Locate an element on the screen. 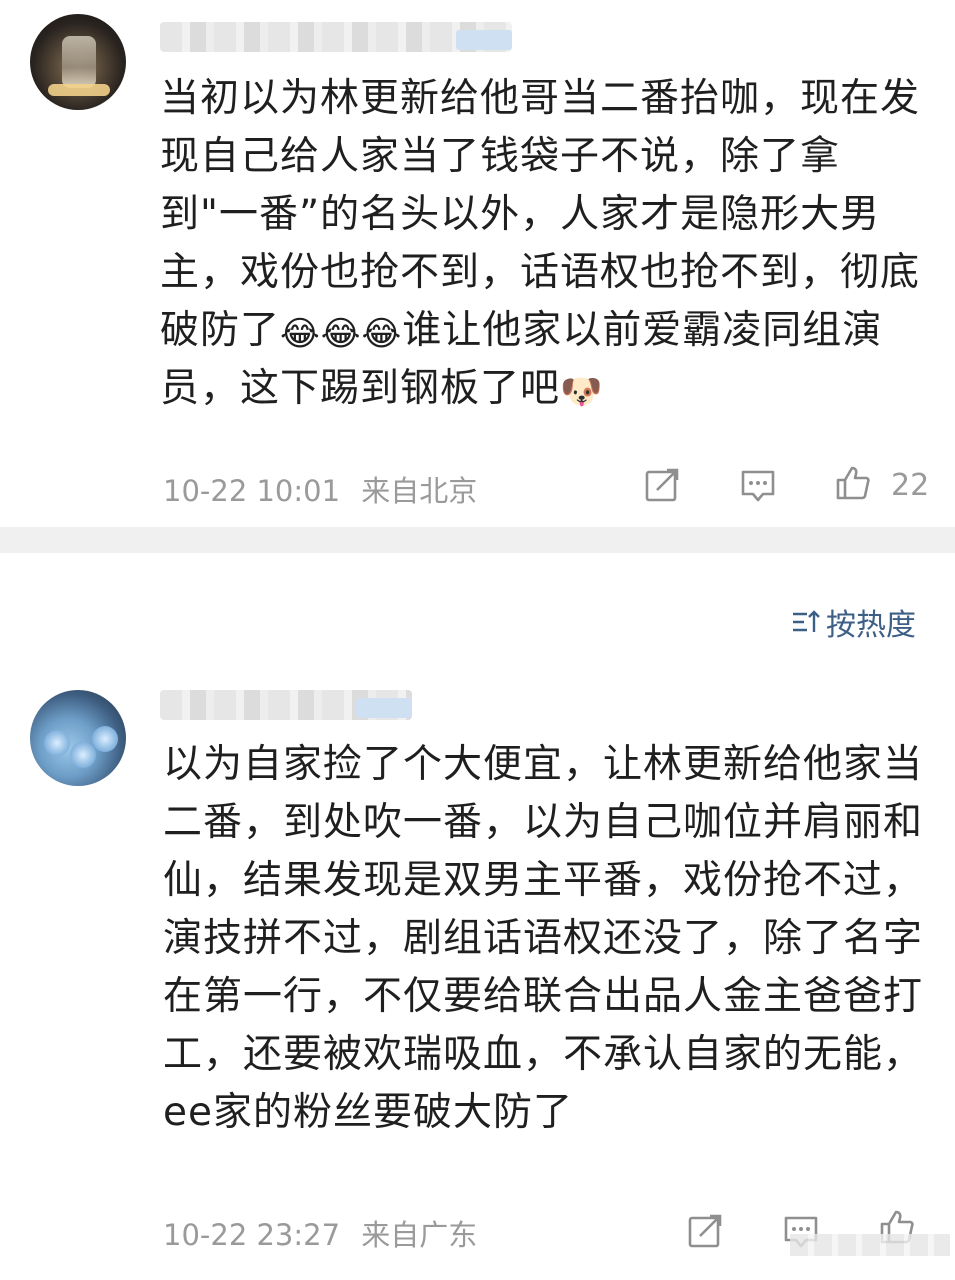 This screenshot has width=955, height=1280. share-button is located at coordinates (705, 1231).